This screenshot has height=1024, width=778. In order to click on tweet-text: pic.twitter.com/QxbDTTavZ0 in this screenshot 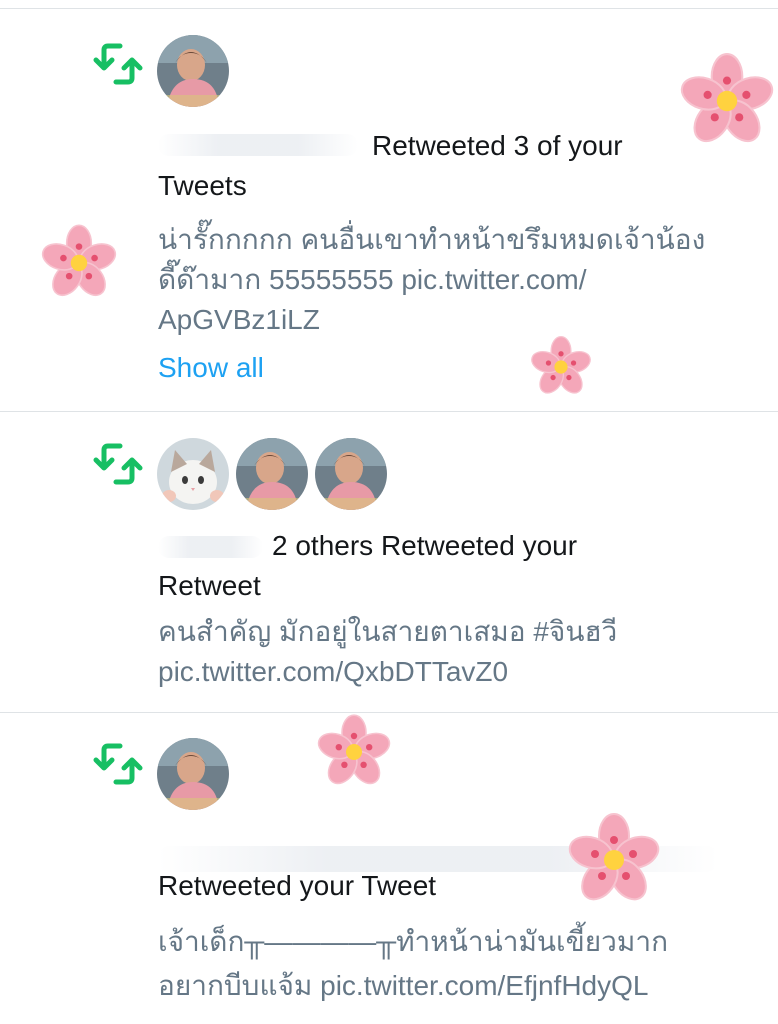, I will do `click(333, 672)`.